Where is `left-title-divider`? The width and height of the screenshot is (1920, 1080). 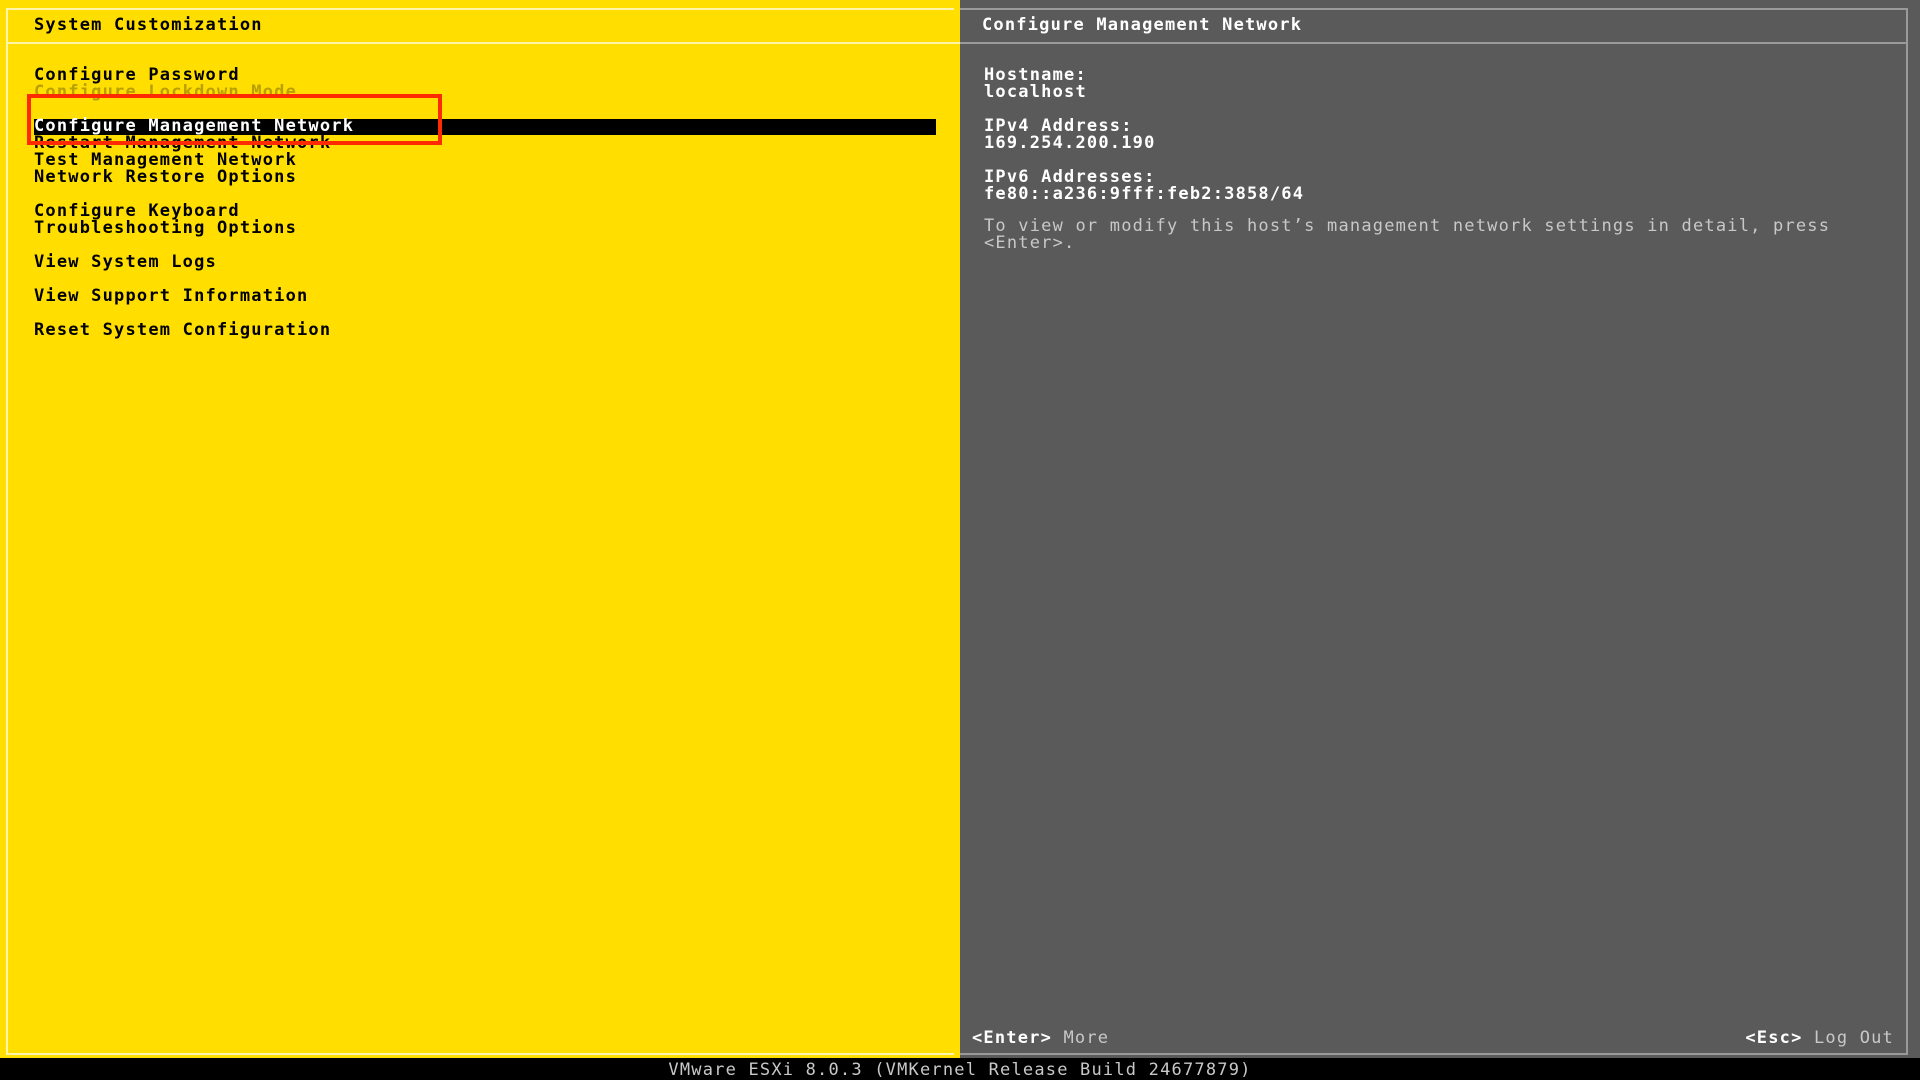
left-title-divider is located at coordinates (484, 43).